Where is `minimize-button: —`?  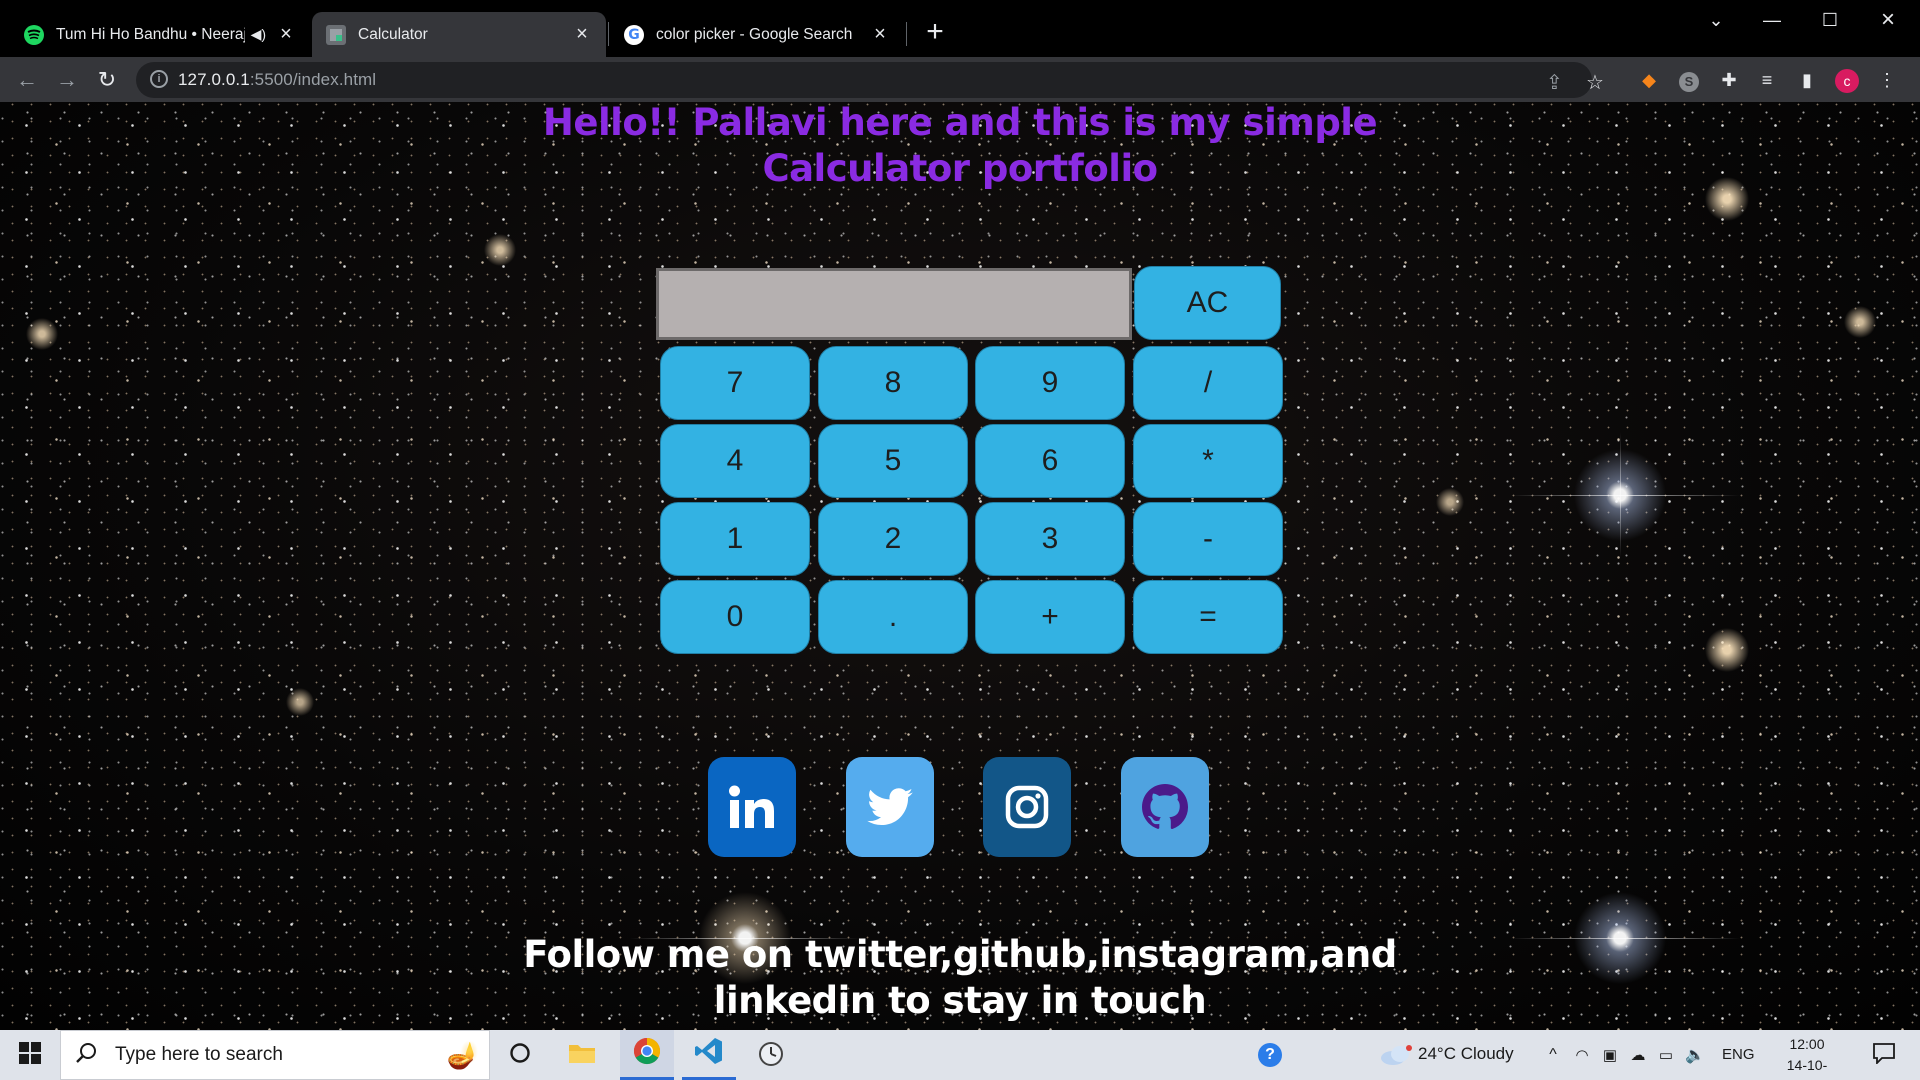 minimize-button: — is located at coordinates (1772, 20).